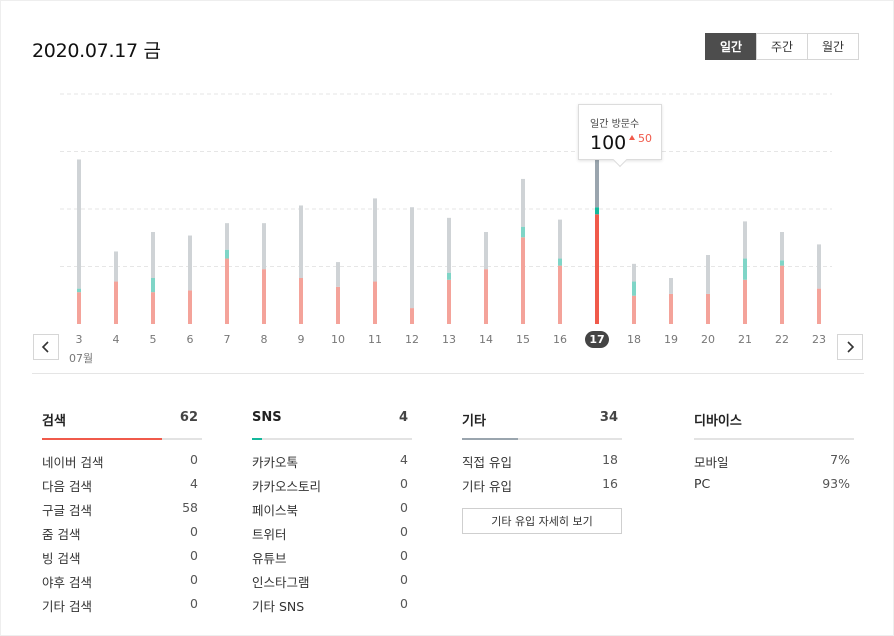 The height and width of the screenshot is (636, 894). I want to click on search-row-label: 줌 검색, so click(61, 534).